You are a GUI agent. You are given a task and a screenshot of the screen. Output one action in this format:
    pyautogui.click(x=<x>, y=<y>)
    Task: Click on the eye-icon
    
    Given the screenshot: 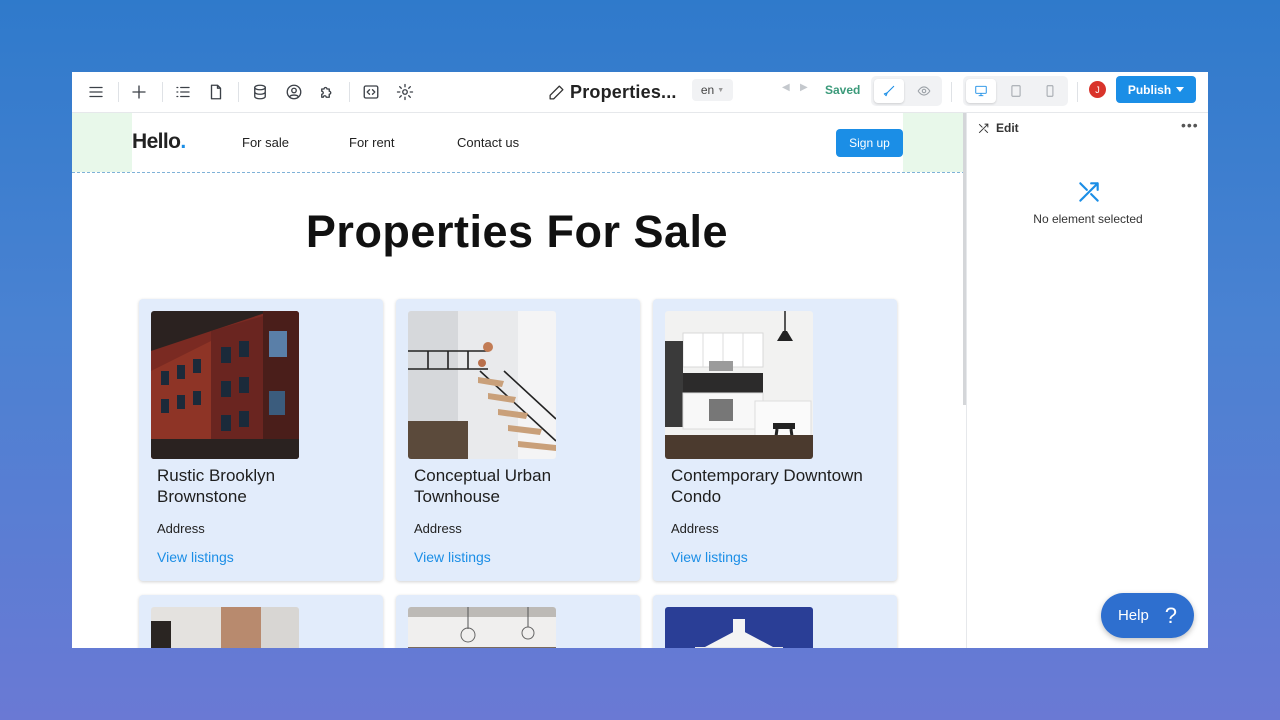 What is the action you would take?
    pyautogui.click(x=924, y=91)
    